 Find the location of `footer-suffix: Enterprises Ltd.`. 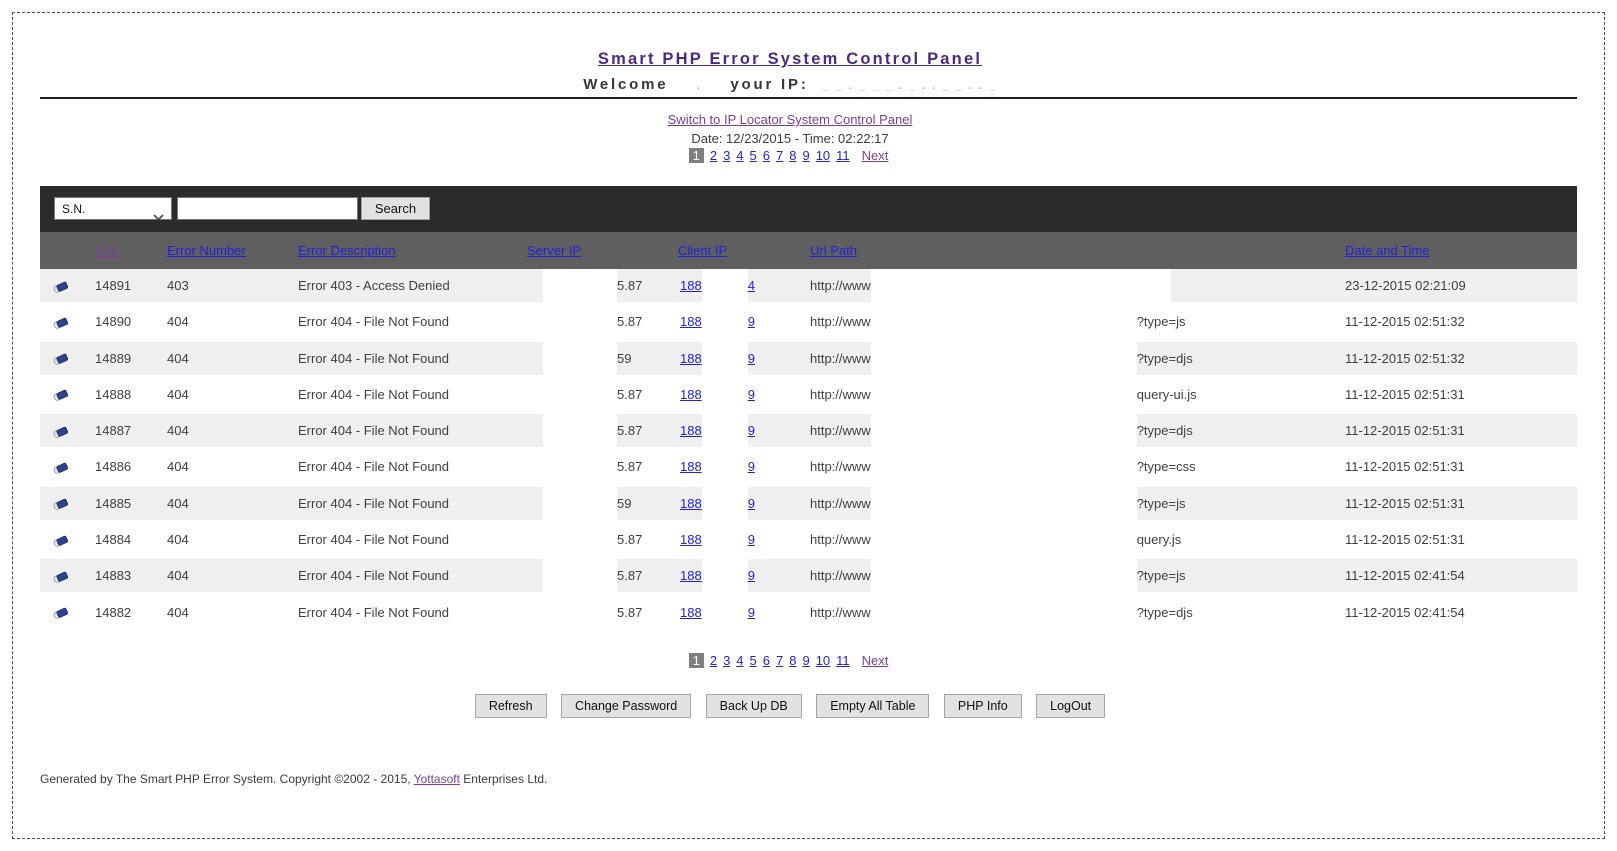

footer-suffix: Enterprises Ltd. is located at coordinates (503, 779).